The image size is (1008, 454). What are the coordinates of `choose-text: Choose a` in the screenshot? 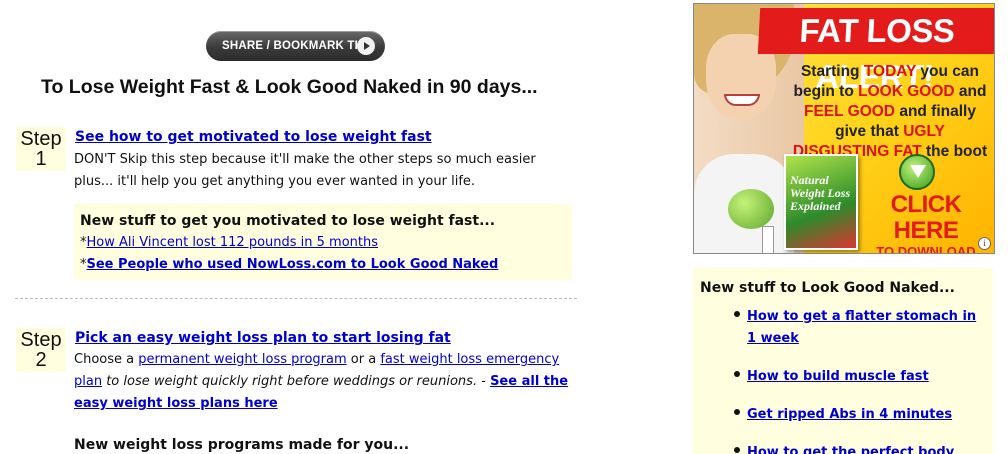 It's located at (106, 359).